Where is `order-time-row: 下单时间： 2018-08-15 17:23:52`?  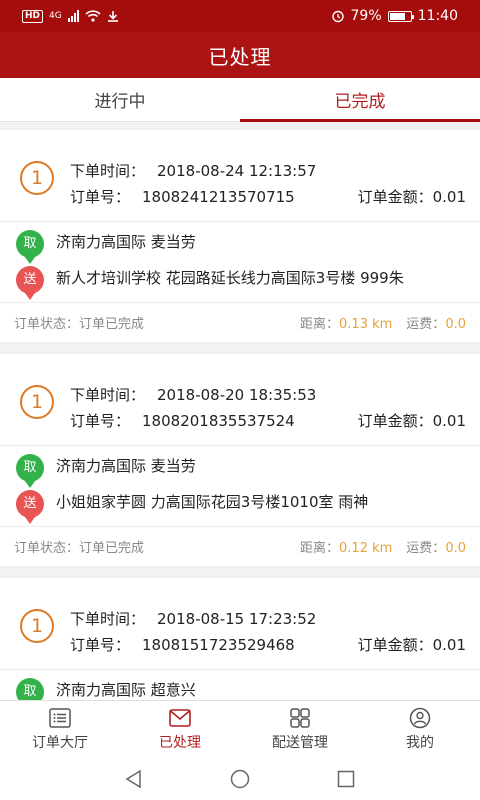 order-time-row: 下单时间： 2018-08-15 17:23:52 is located at coordinates (193, 618).